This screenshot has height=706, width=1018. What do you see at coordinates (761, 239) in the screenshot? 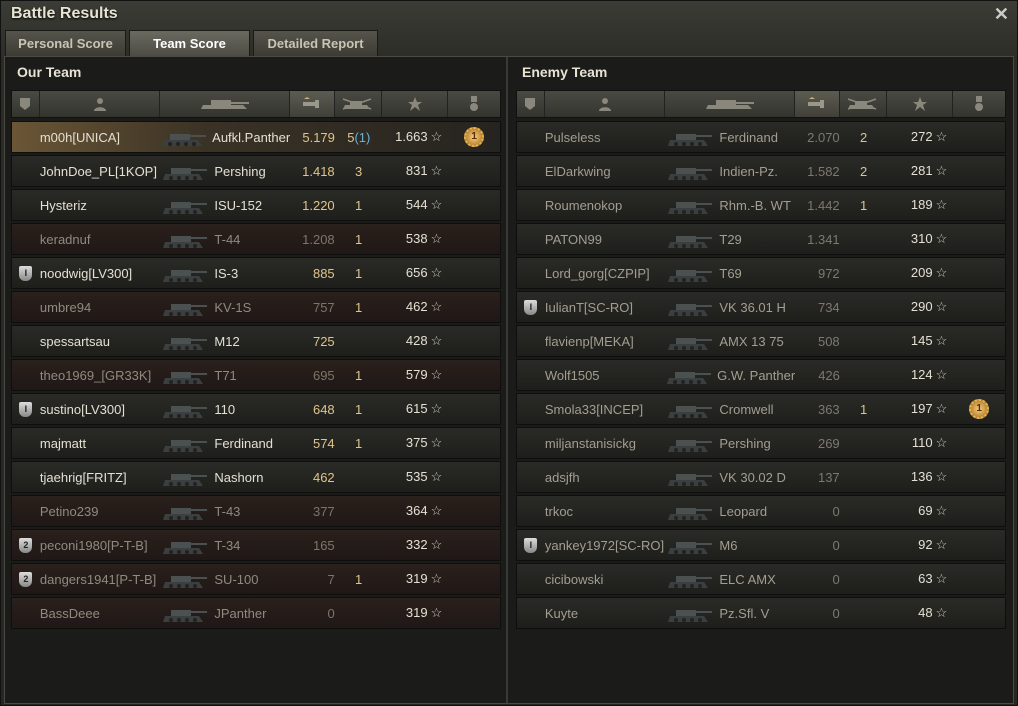
I see `table-row: PATON99 T29 1.341 310 ☆` at bounding box center [761, 239].